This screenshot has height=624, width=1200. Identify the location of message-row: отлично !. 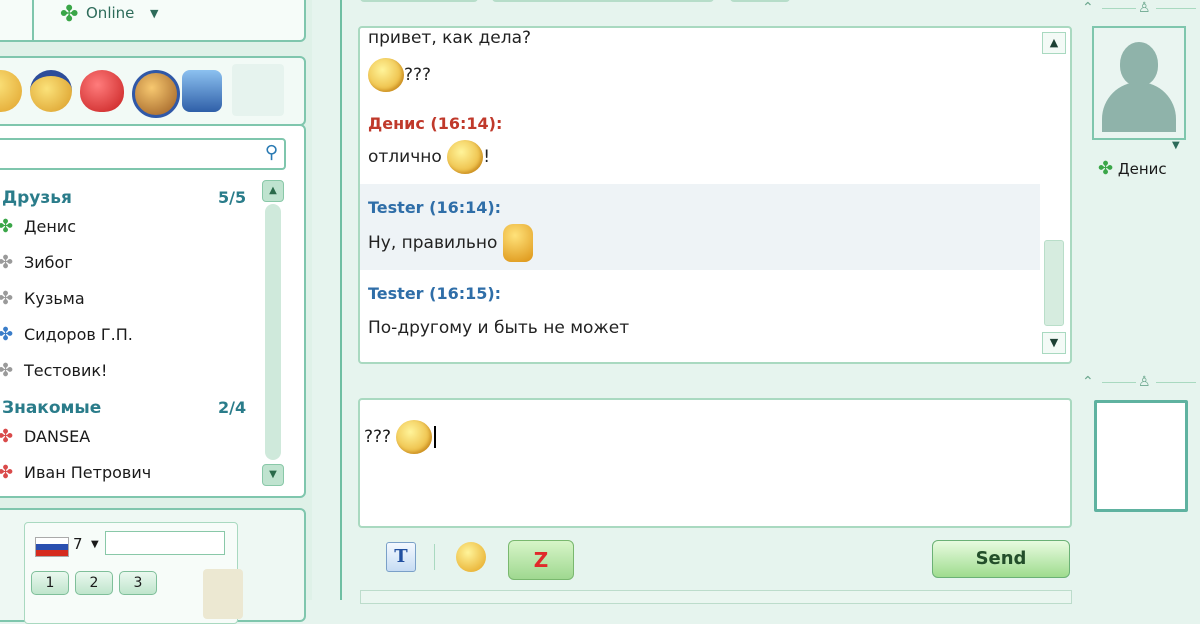
(429, 157).